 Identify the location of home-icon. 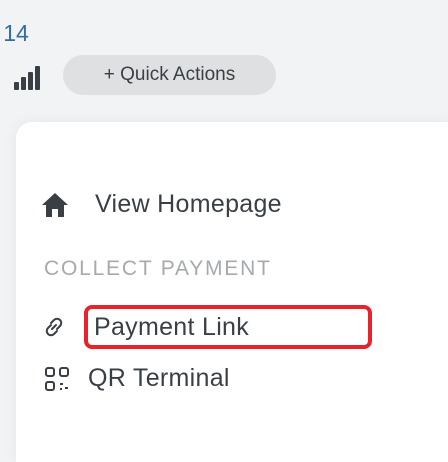
(55, 205).